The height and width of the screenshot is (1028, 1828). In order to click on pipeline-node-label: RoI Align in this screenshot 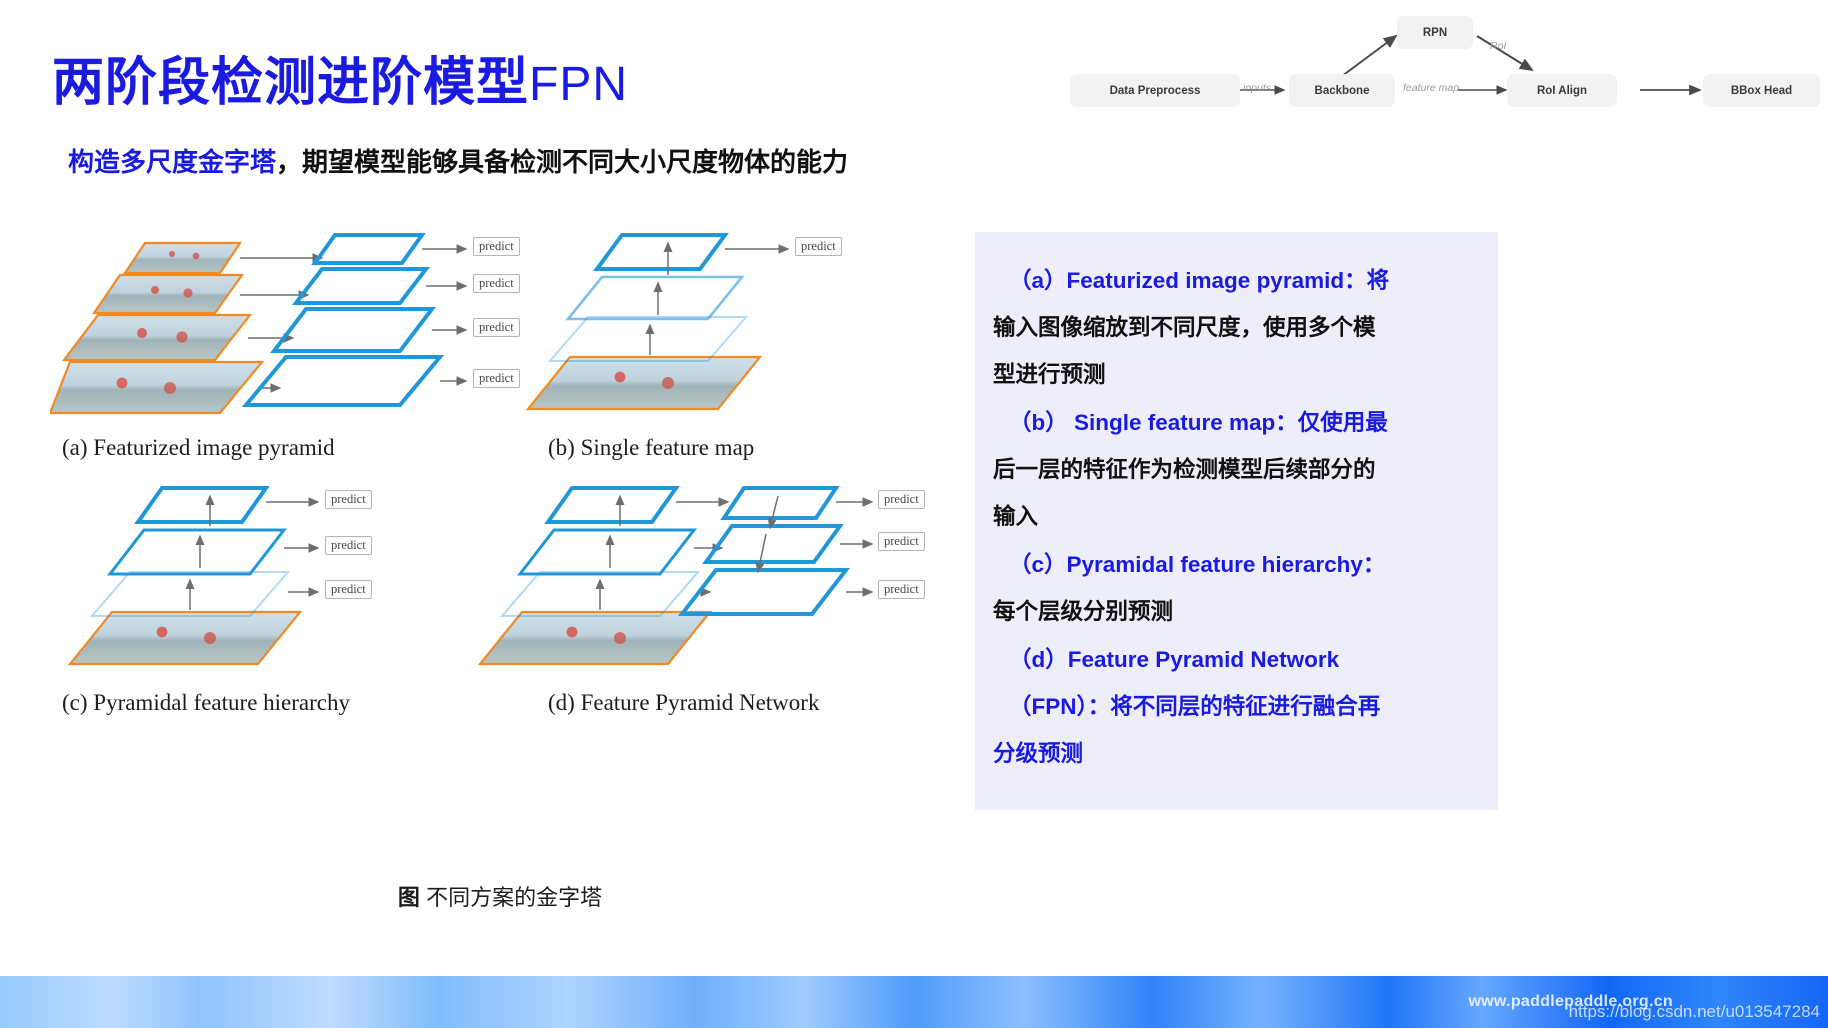, I will do `click(1562, 90)`.